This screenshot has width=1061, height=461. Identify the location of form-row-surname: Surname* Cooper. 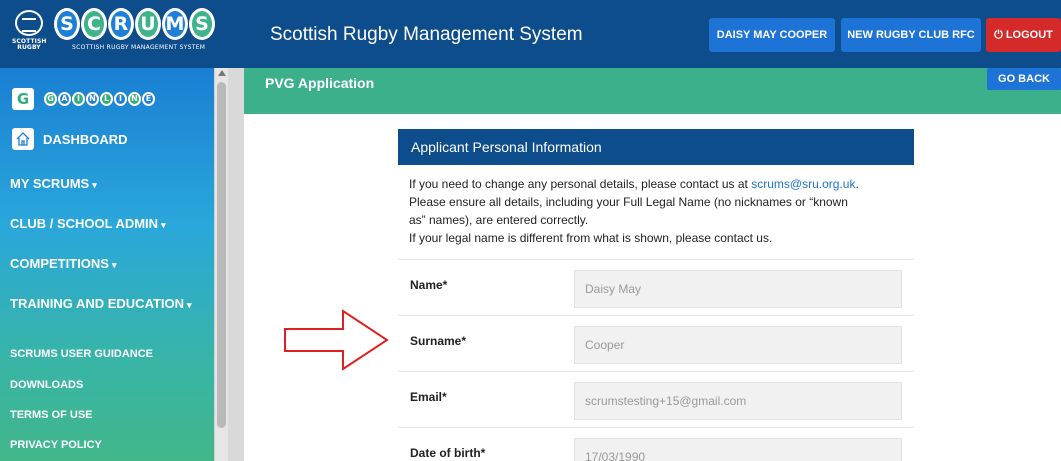
(656, 343).